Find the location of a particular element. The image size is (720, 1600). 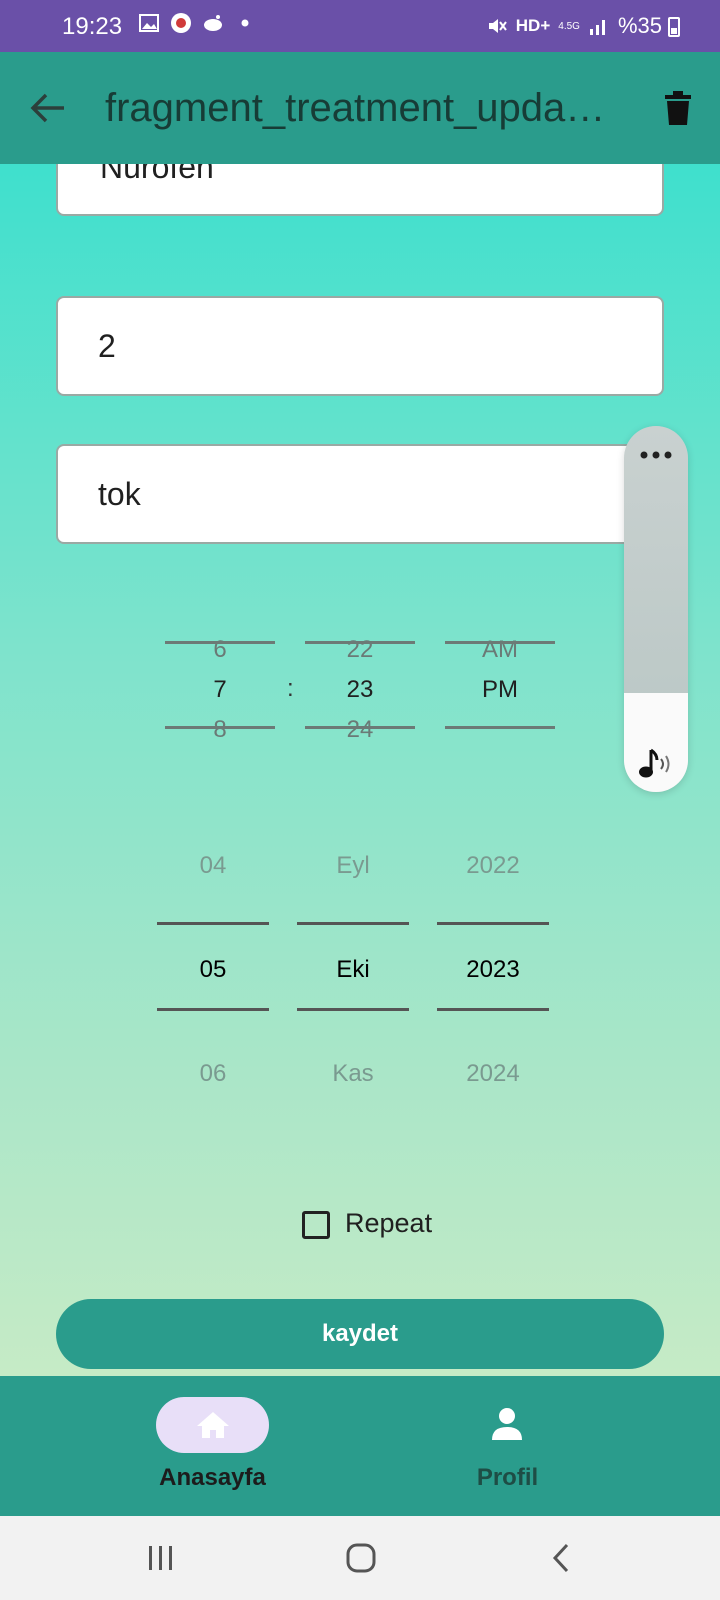

back-button-icon is located at coordinates (561, 1558).